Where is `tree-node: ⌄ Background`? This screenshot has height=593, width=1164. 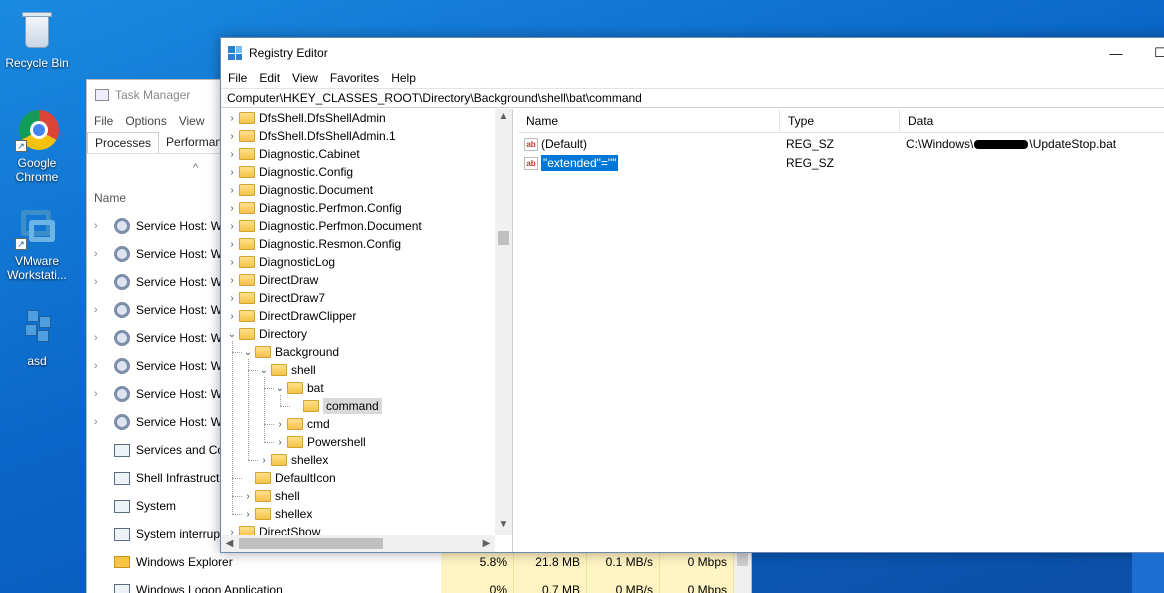 tree-node: ⌄ Background is located at coordinates (290, 352).